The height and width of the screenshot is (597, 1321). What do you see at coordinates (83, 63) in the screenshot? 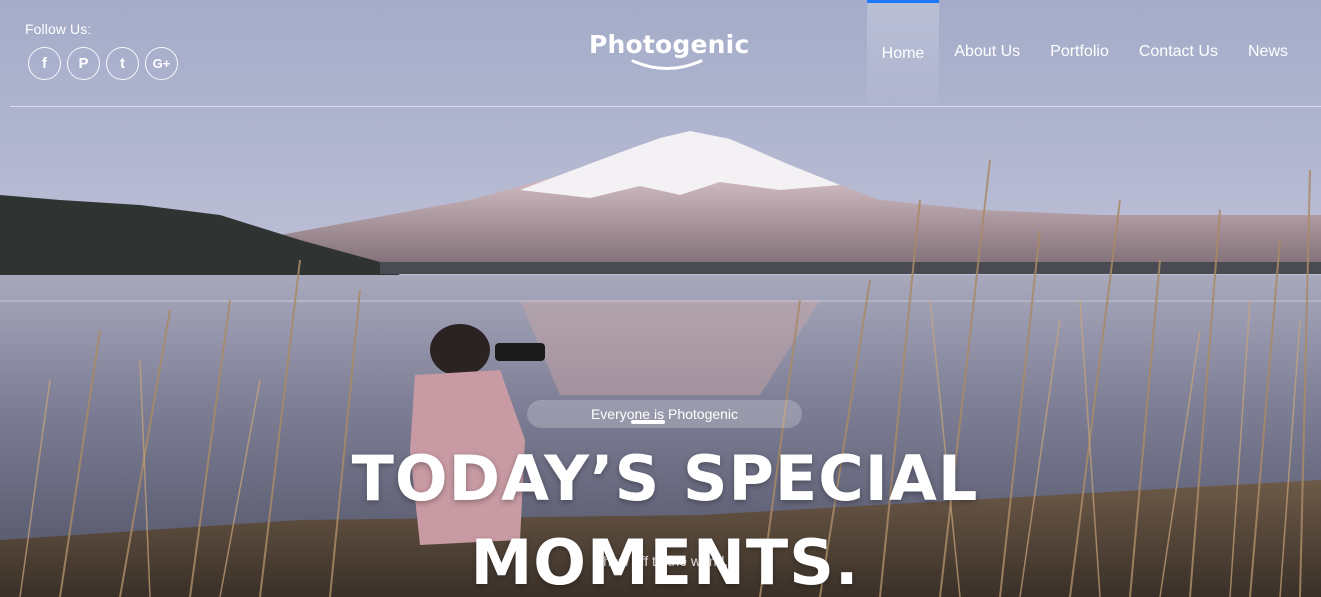
I see `pinterest-icon: P` at bounding box center [83, 63].